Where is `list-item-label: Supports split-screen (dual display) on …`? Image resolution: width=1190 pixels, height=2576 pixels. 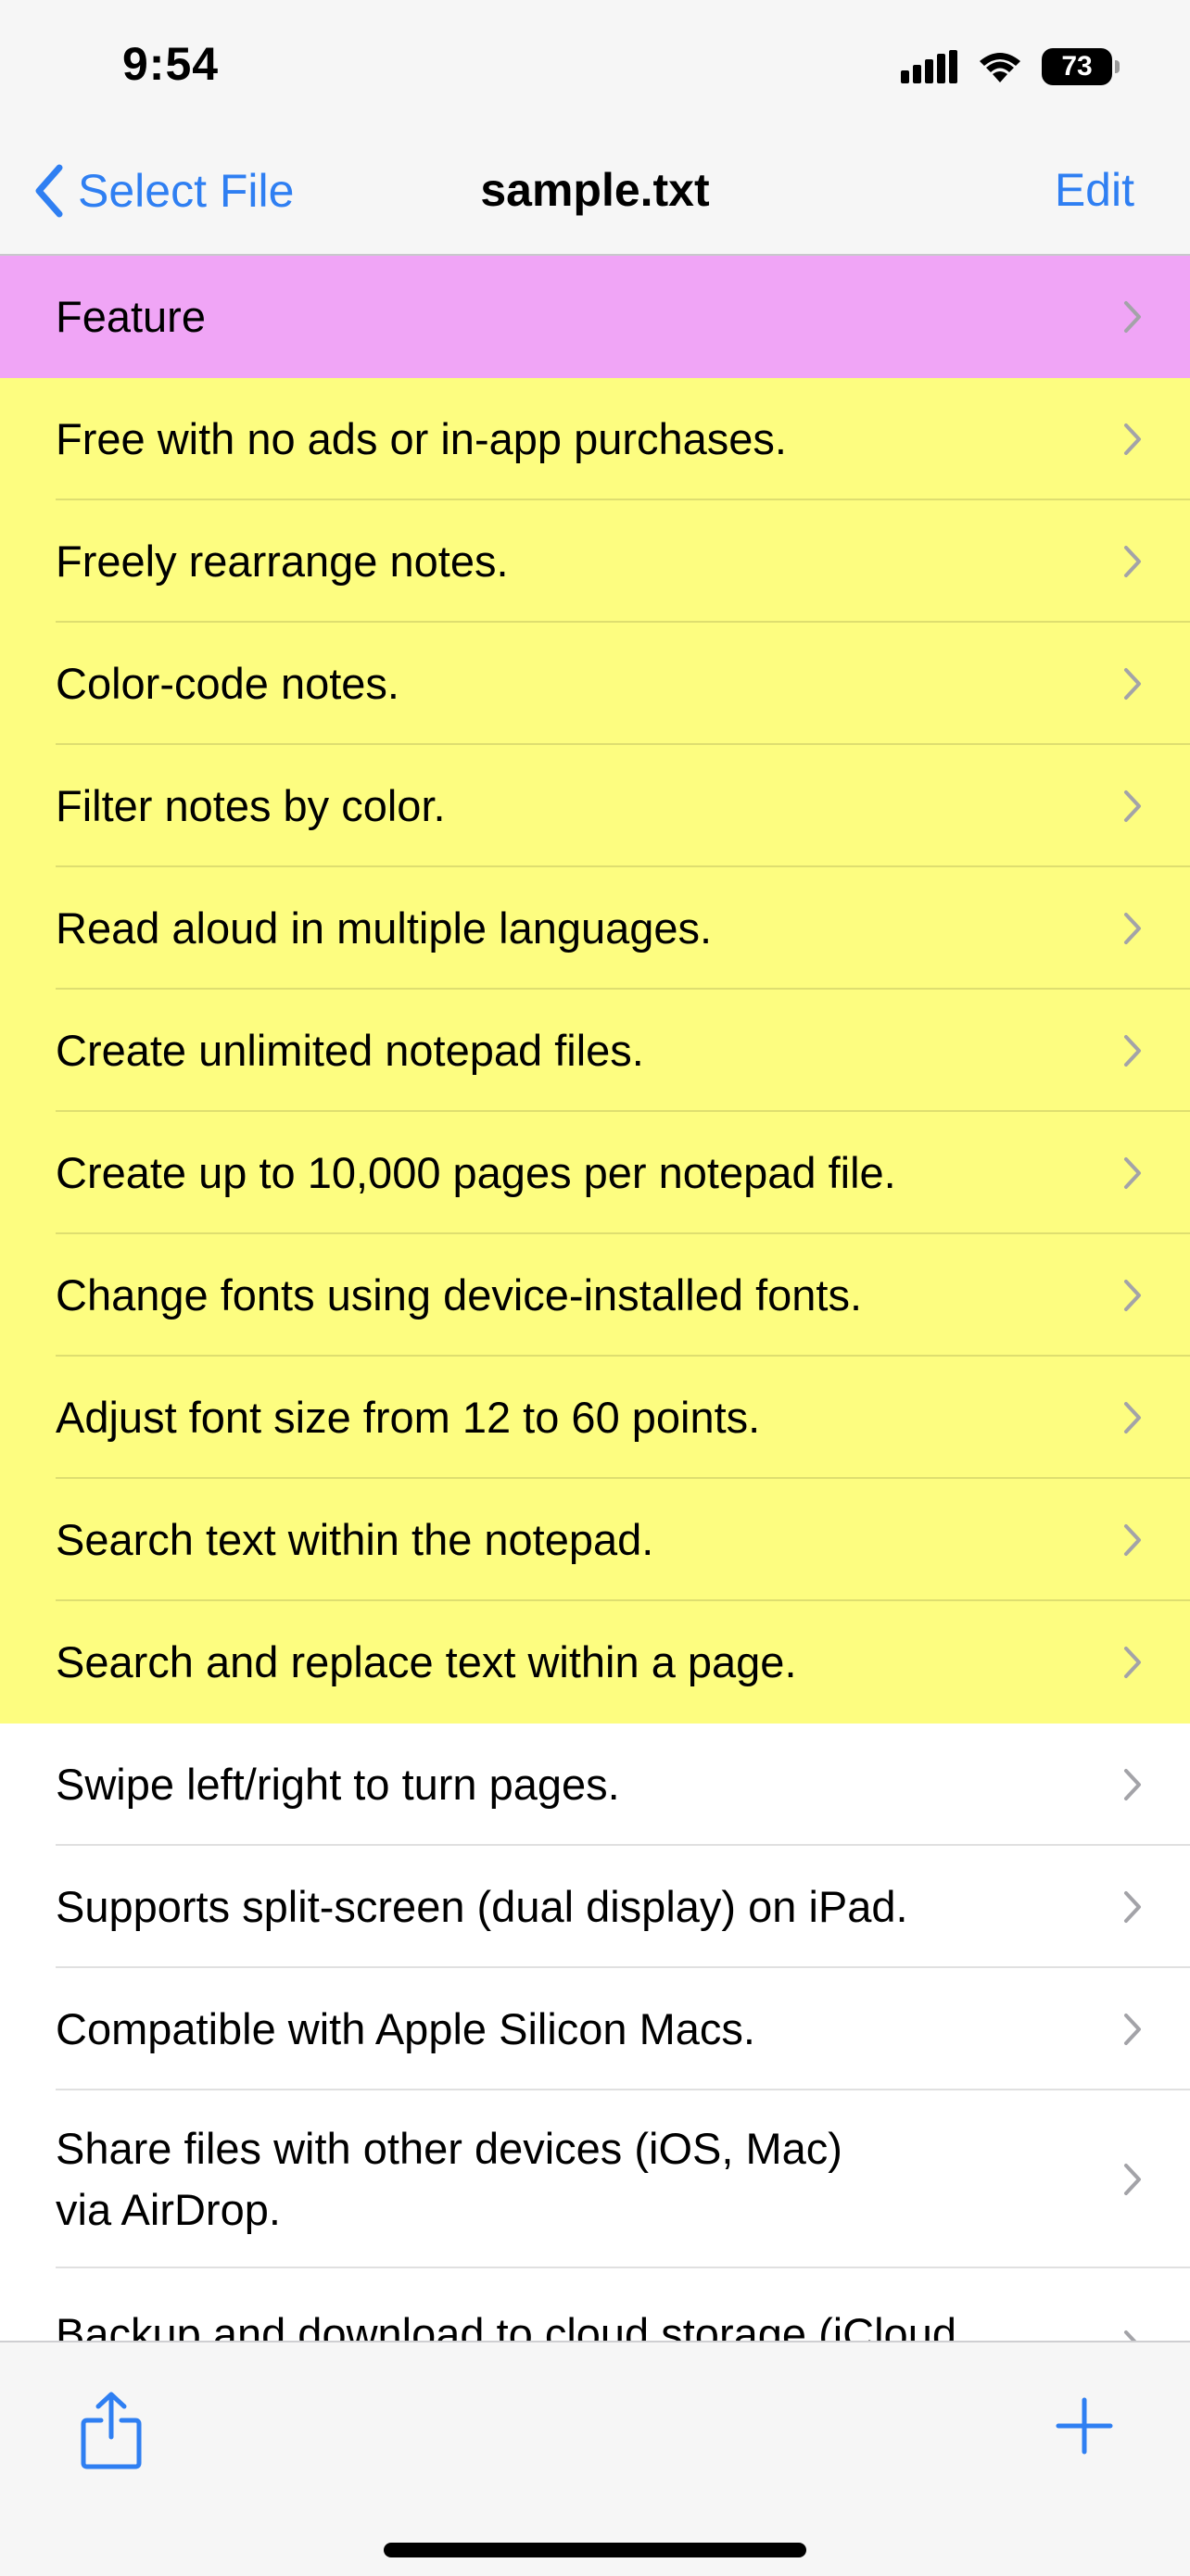
list-item-label: Supports split-screen (dual display) on … is located at coordinates (482, 1906).